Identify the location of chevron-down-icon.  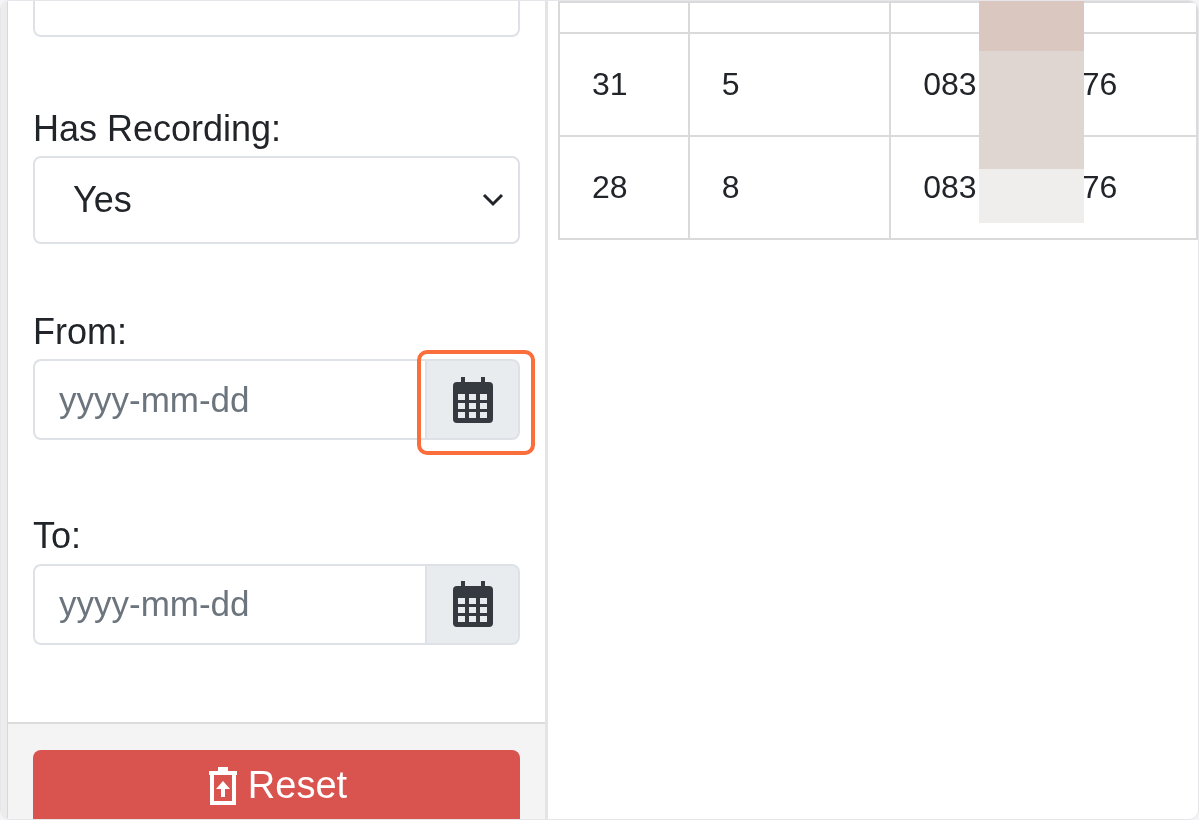
(493, 200).